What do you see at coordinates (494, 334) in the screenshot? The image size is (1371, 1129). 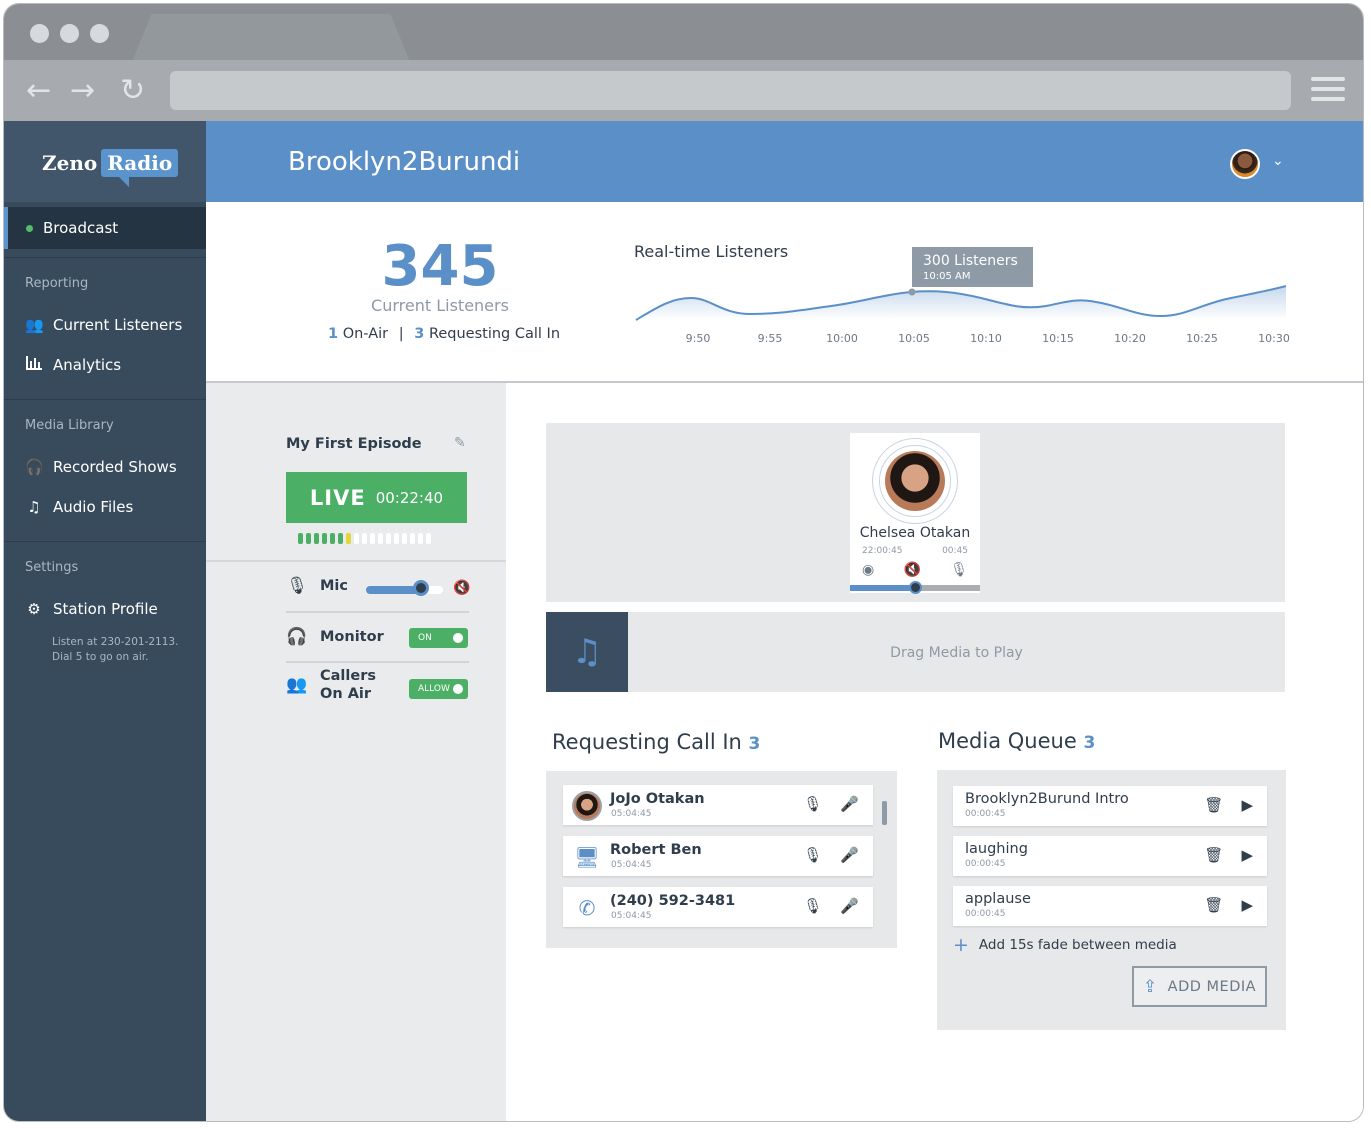 I see `requesting-label: Requesting Call In` at bounding box center [494, 334].